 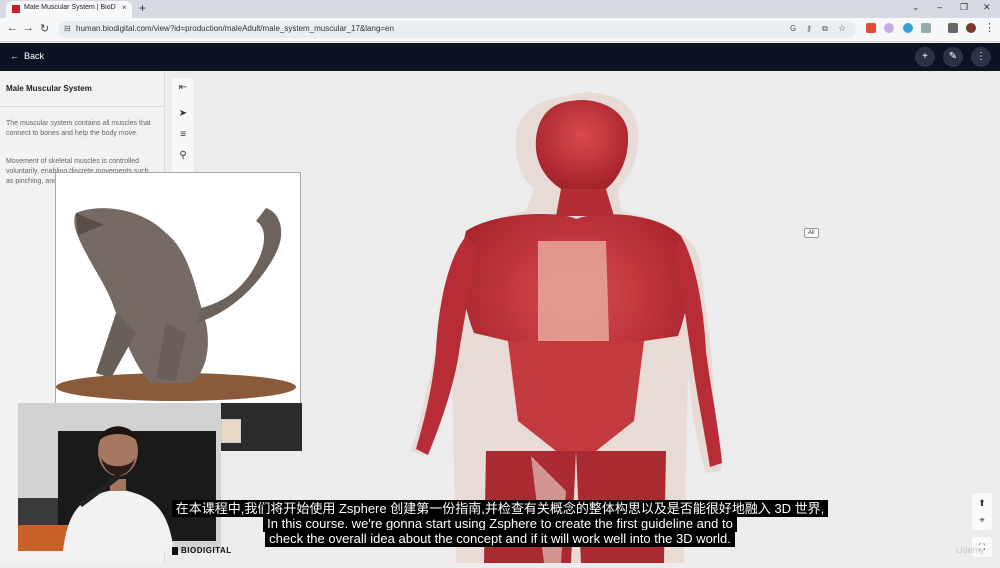 I want to click on tab-title: Male Muscular System | BioDigital, so click(x=70, y=7).